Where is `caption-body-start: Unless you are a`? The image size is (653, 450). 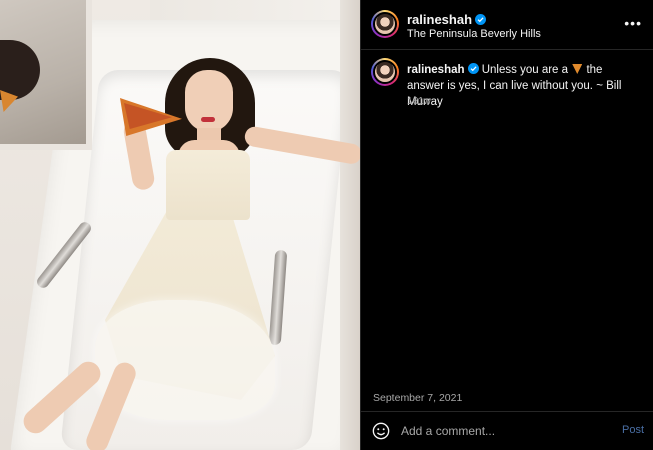 caption-body-start: Unless you are a is located at coordinates (525, 70).